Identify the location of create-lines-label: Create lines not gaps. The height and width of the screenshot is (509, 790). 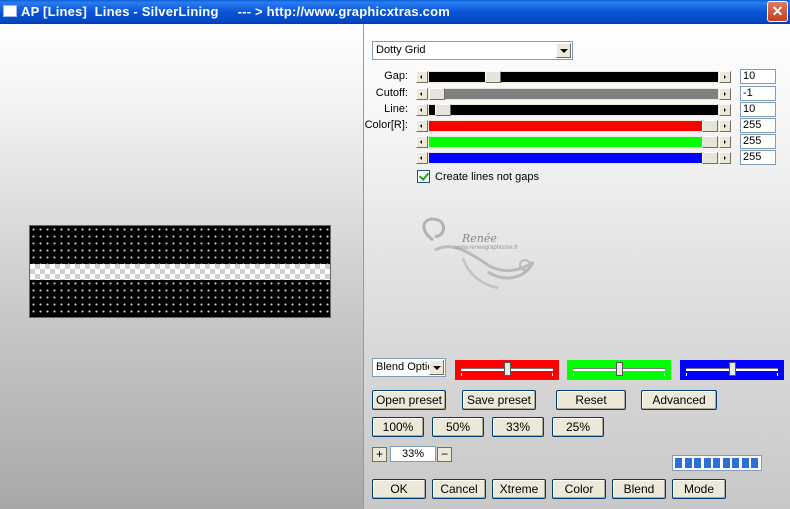
(487, 177).